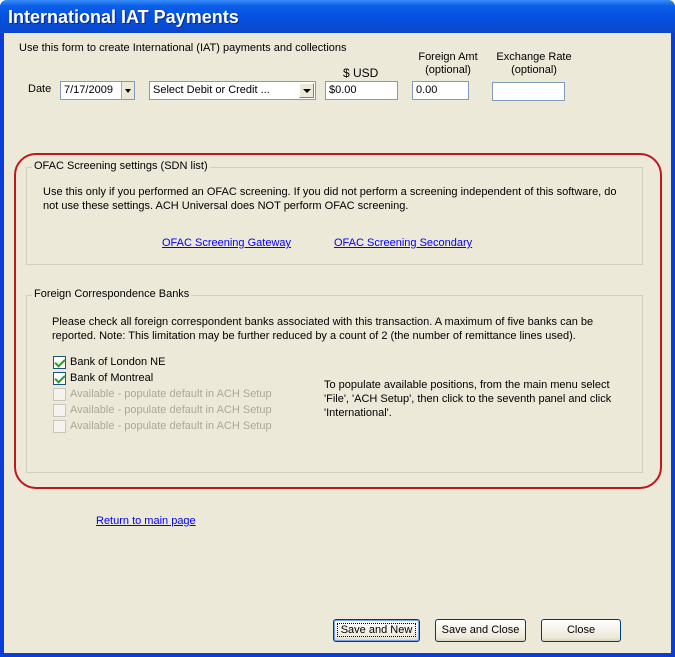 This screenshot has width=675, height=657. Describe the element at coordinates (448, 70) in the screenshot. I see `foreign-amt-optional-label: (optional)` at that location.